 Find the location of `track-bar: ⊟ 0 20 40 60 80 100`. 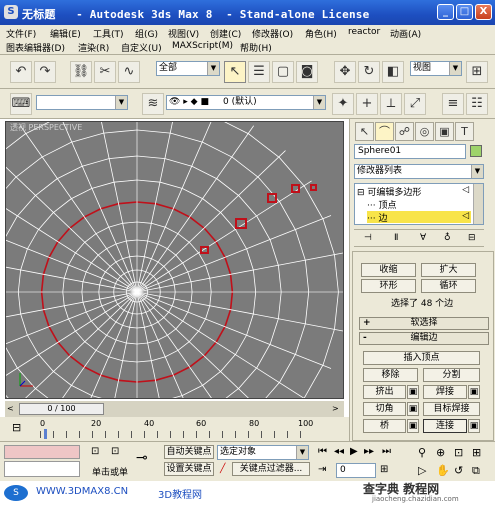

track-bar: ⊟ 0 20 40 60 80 100 is located at coordinates (174, 429).